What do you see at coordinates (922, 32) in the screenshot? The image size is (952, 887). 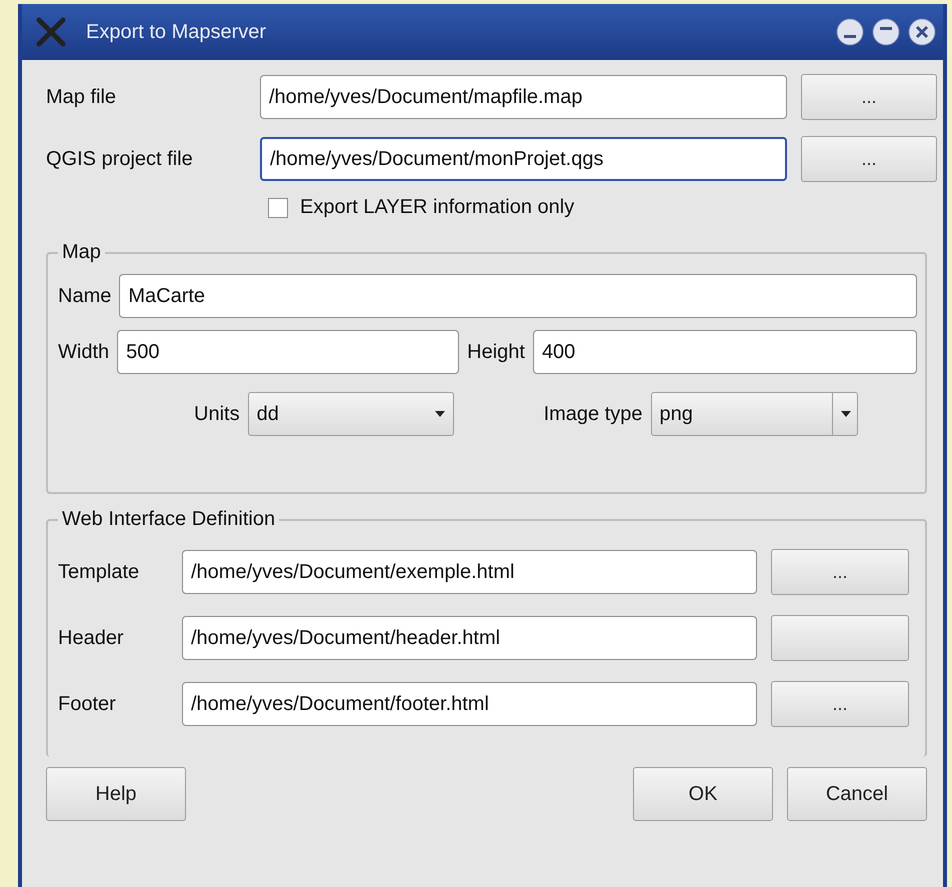 I see `close-button` at bounding box center [922, 32].